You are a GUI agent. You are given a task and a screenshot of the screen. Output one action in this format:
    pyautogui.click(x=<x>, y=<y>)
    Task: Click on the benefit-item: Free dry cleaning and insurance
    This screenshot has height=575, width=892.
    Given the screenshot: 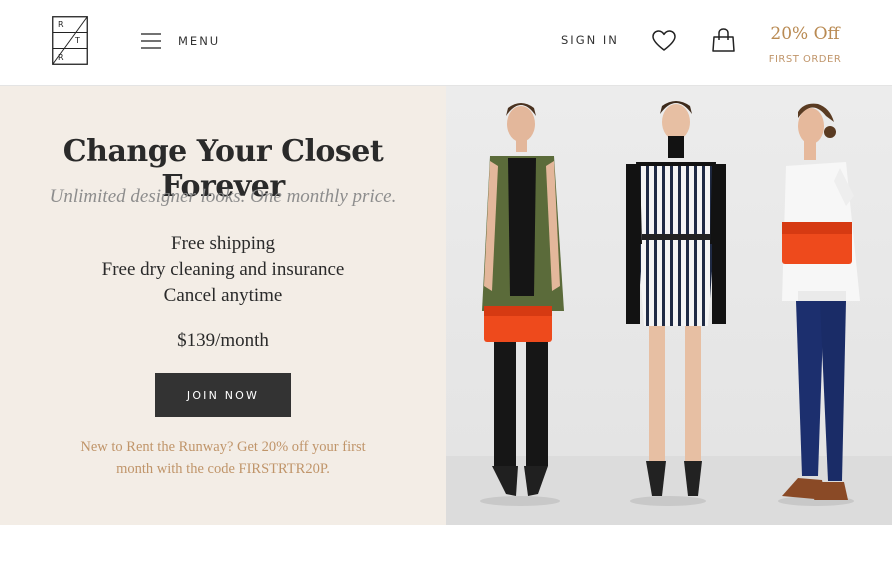 What is the action you would take?
    pyautogui.click(x=223, y=269)
    